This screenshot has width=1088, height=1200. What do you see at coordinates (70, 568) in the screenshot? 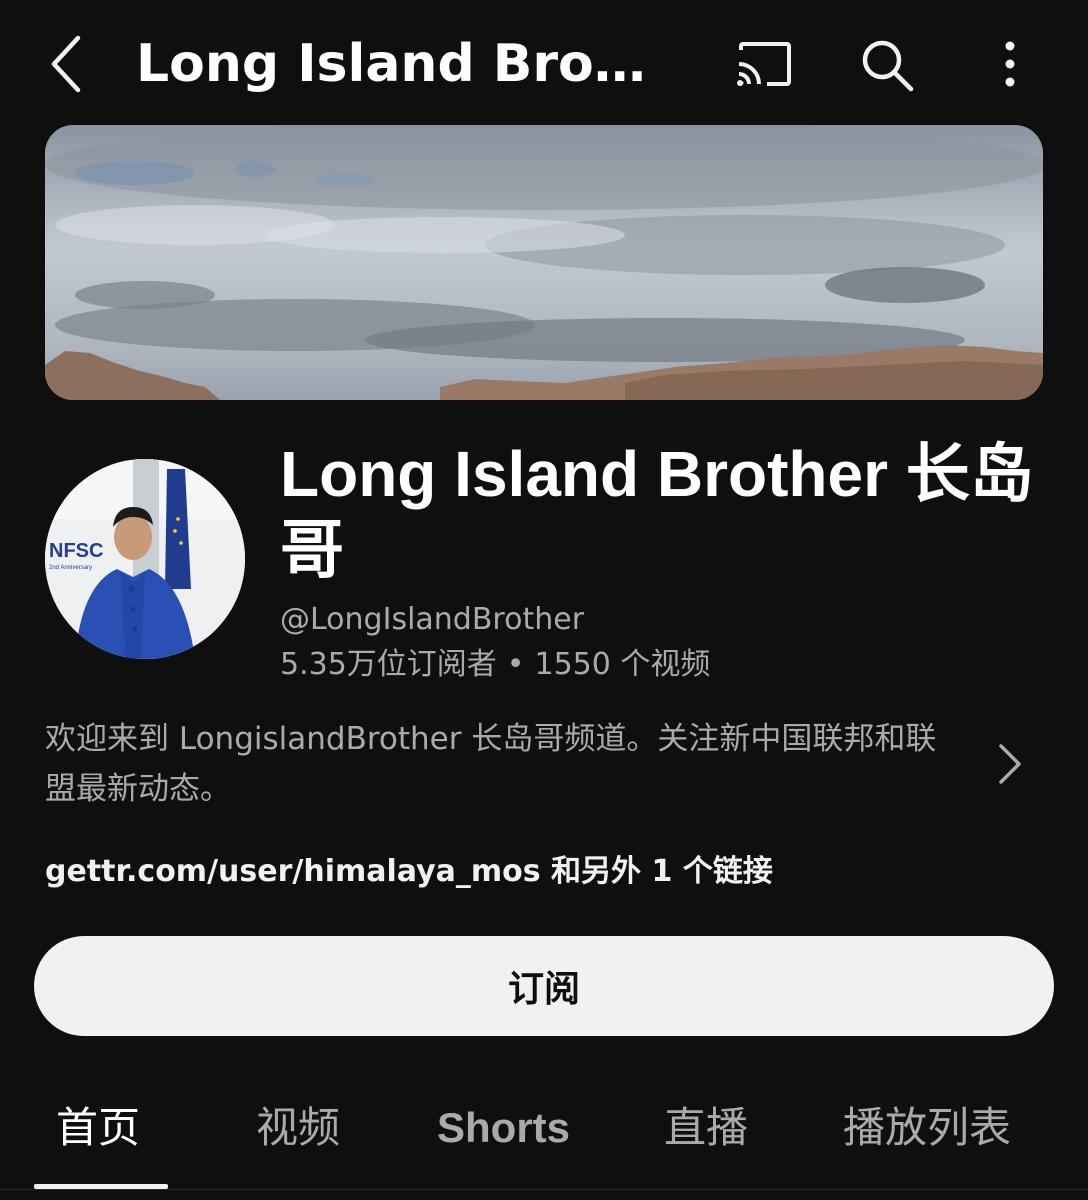
I see `avatar-sign-subtext: 2nd Anniversary` at bounding box center [70, 568].